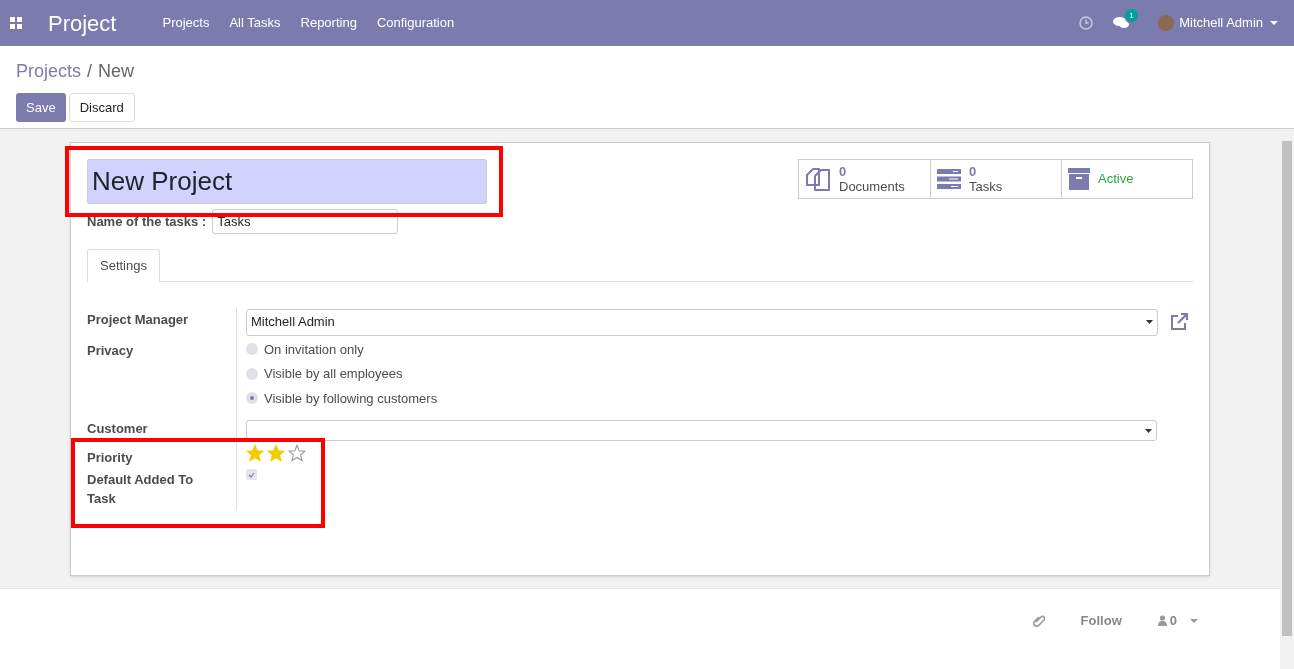 The width and height of the screenshot is (1294, 669). I want to click on privacy-radio-option: Visible by all employees, so click(324, 373).